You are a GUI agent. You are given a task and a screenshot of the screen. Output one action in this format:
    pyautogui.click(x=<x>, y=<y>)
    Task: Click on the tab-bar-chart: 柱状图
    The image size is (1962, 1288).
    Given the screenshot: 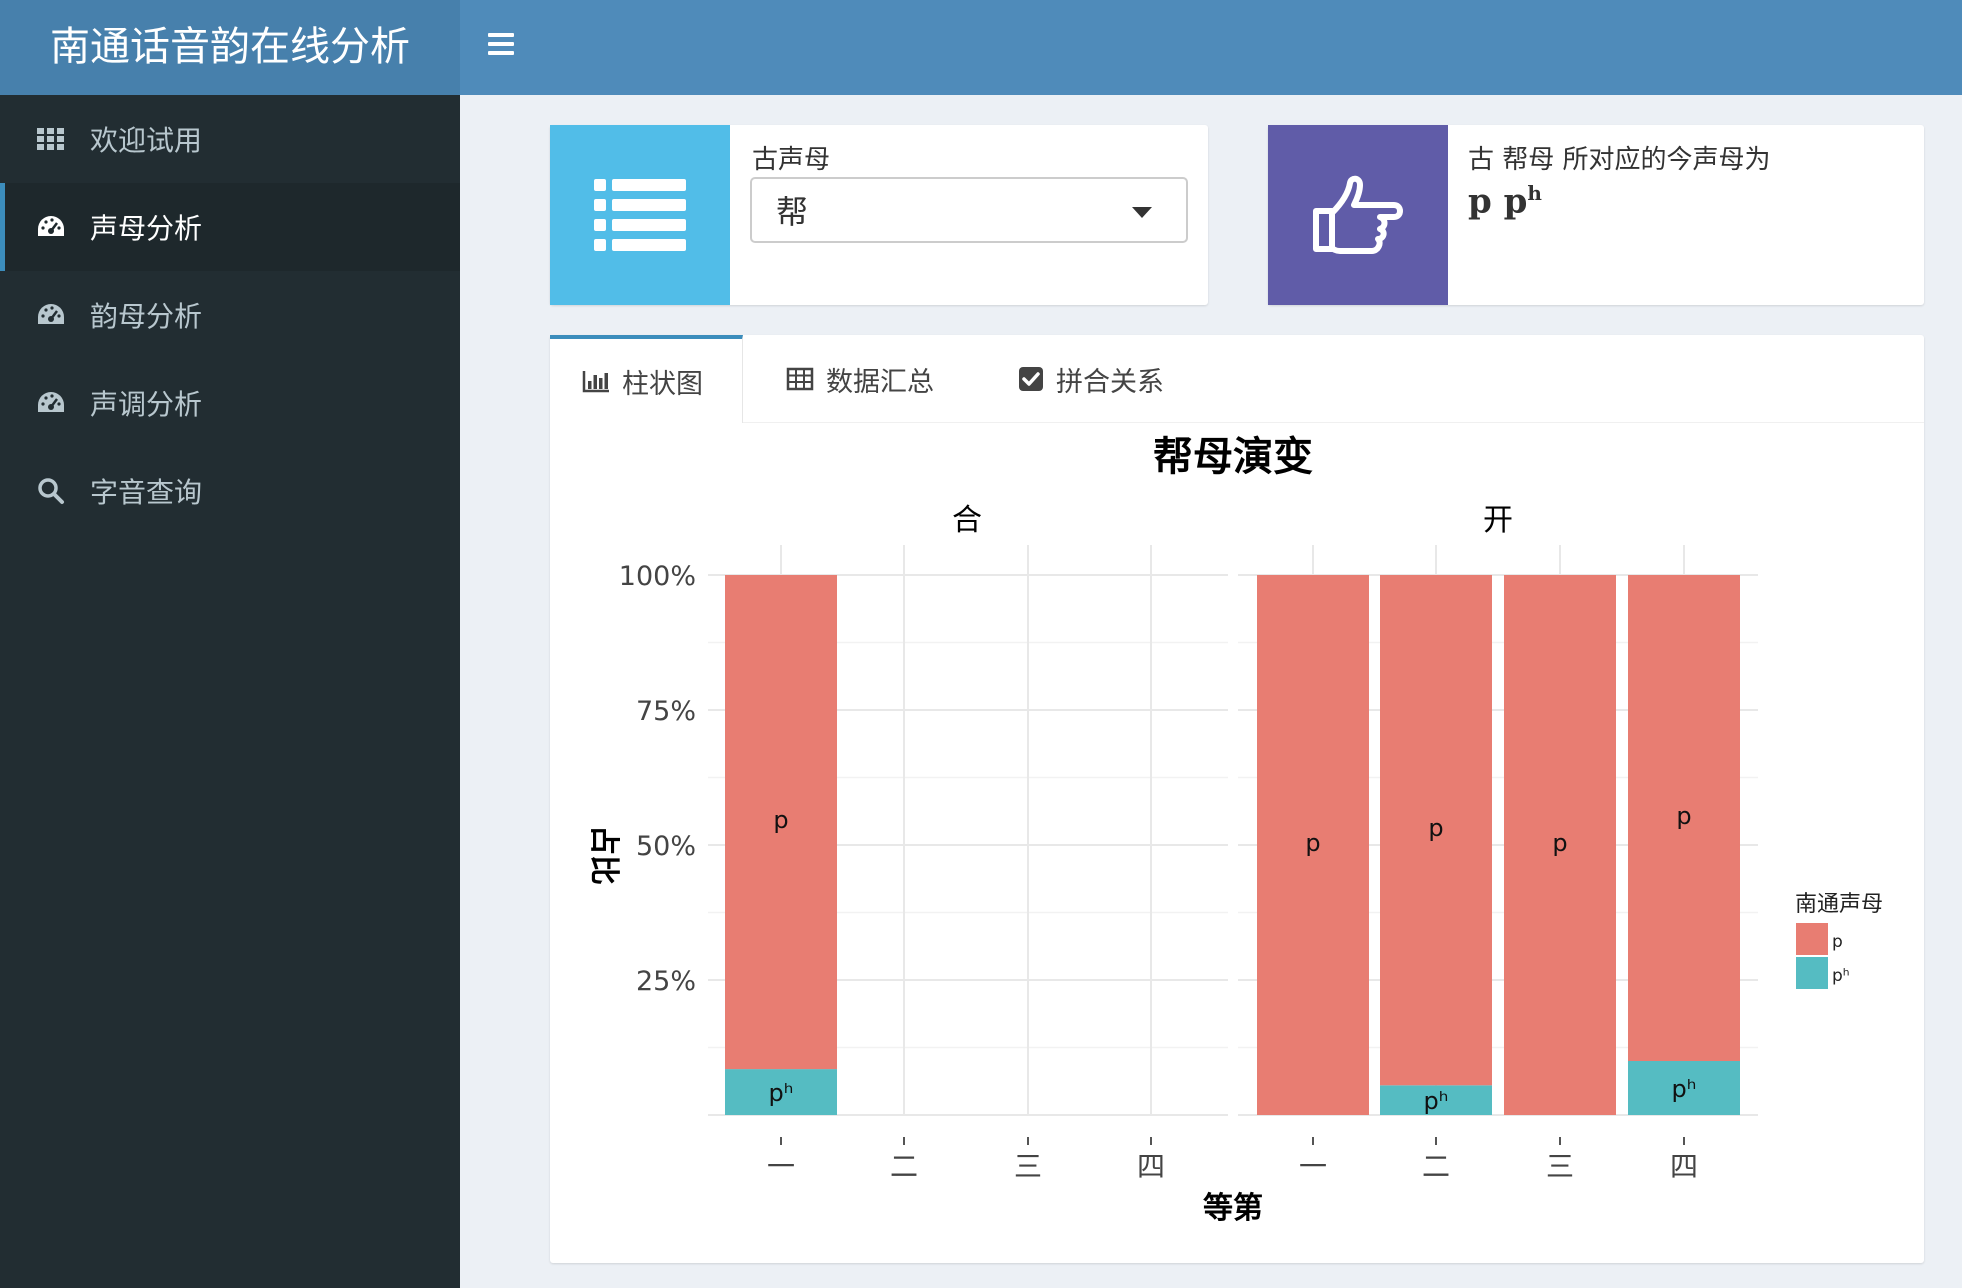 What is the action you would take?
    pyautogui.click(x=646, y=379)
    